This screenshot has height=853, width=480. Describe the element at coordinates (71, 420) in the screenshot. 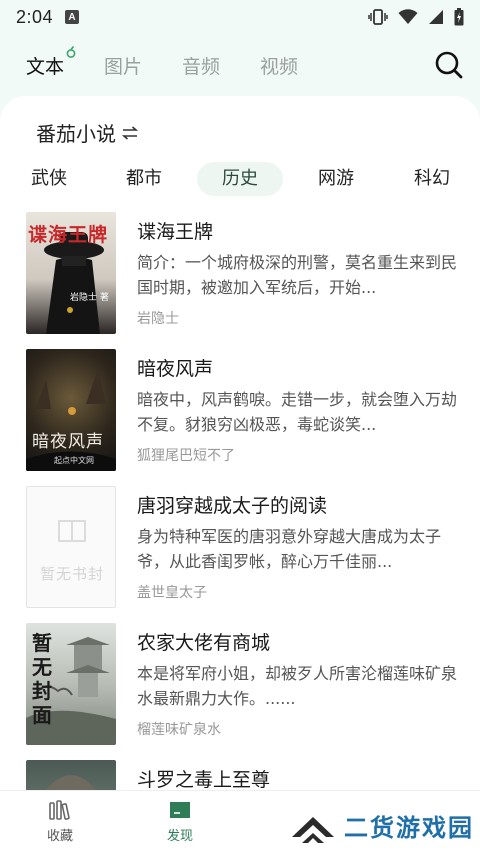

I see `night-scene-image` at that location.